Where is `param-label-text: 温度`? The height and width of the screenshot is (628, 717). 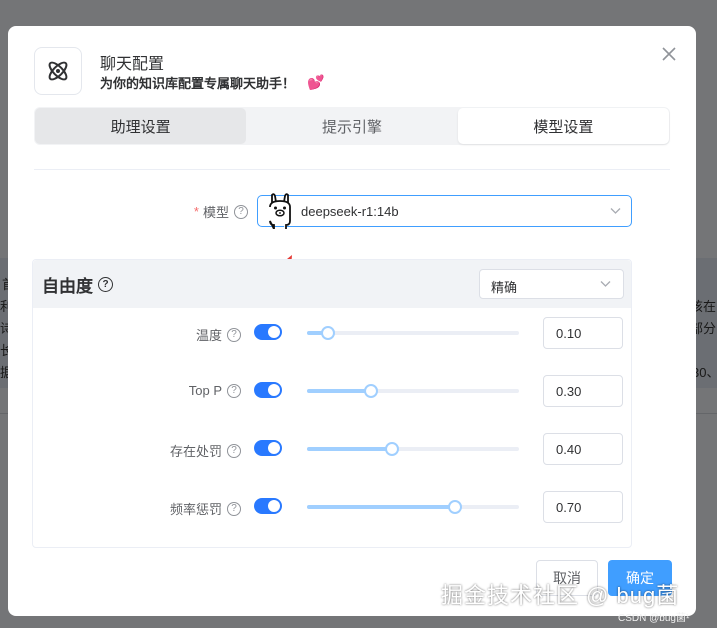 param-label-text: 温度 is located at coordinates (208, 335).